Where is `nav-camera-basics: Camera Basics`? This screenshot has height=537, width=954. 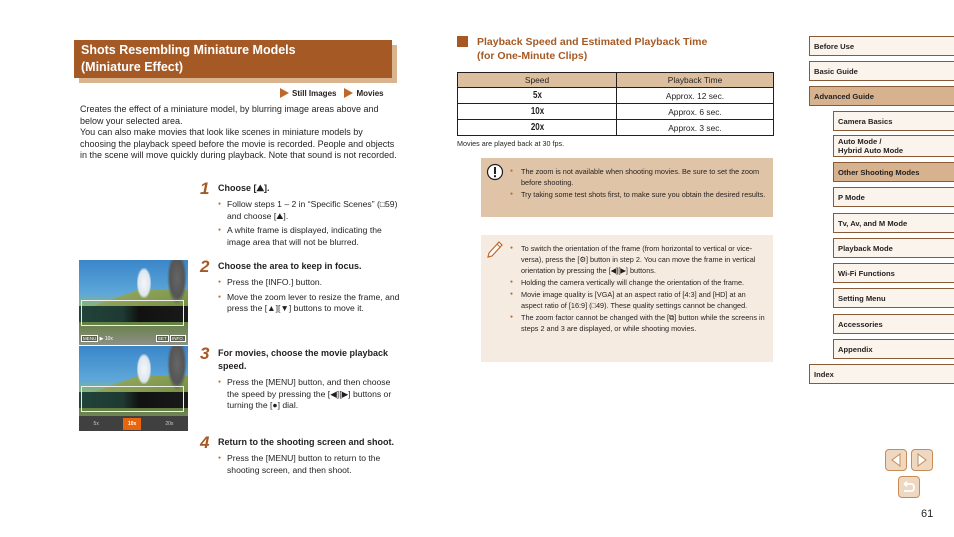
nav-camera-basics: Camera Basics is located at coordinates (893, 121).